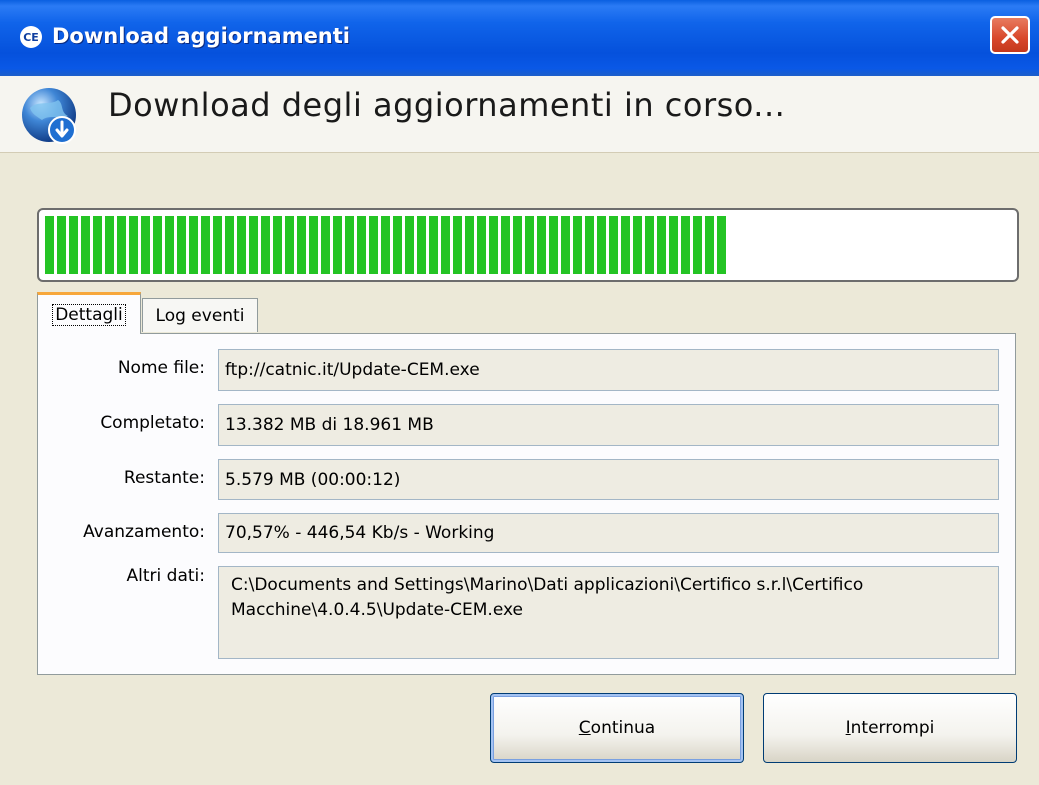 This screenshot has width=1039, height=785. Describe the element at coordinates (152, 423) in the screenshot. I see `completato-label: Completato:` at that location.